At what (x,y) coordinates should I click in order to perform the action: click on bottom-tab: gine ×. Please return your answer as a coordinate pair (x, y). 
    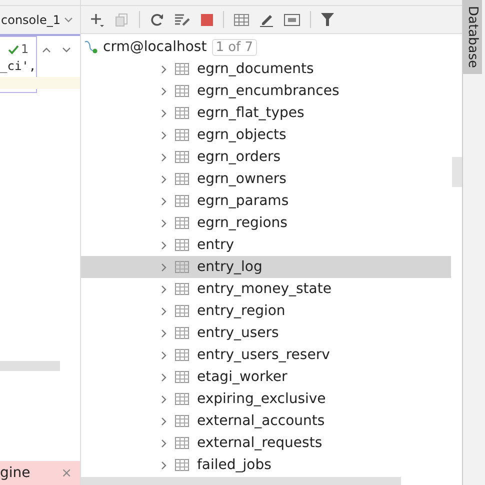
    Looking at the image, I should click on (40, 473).